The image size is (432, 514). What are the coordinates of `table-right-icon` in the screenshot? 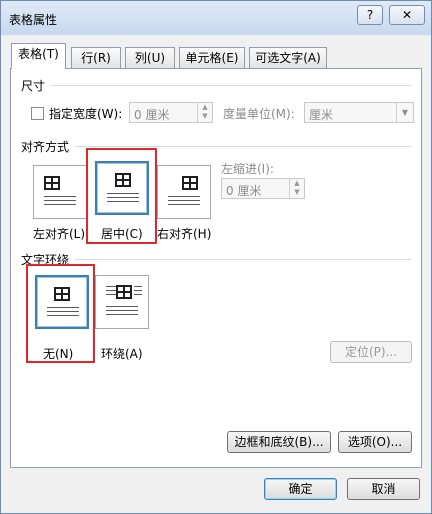 It's located at (190, 183).